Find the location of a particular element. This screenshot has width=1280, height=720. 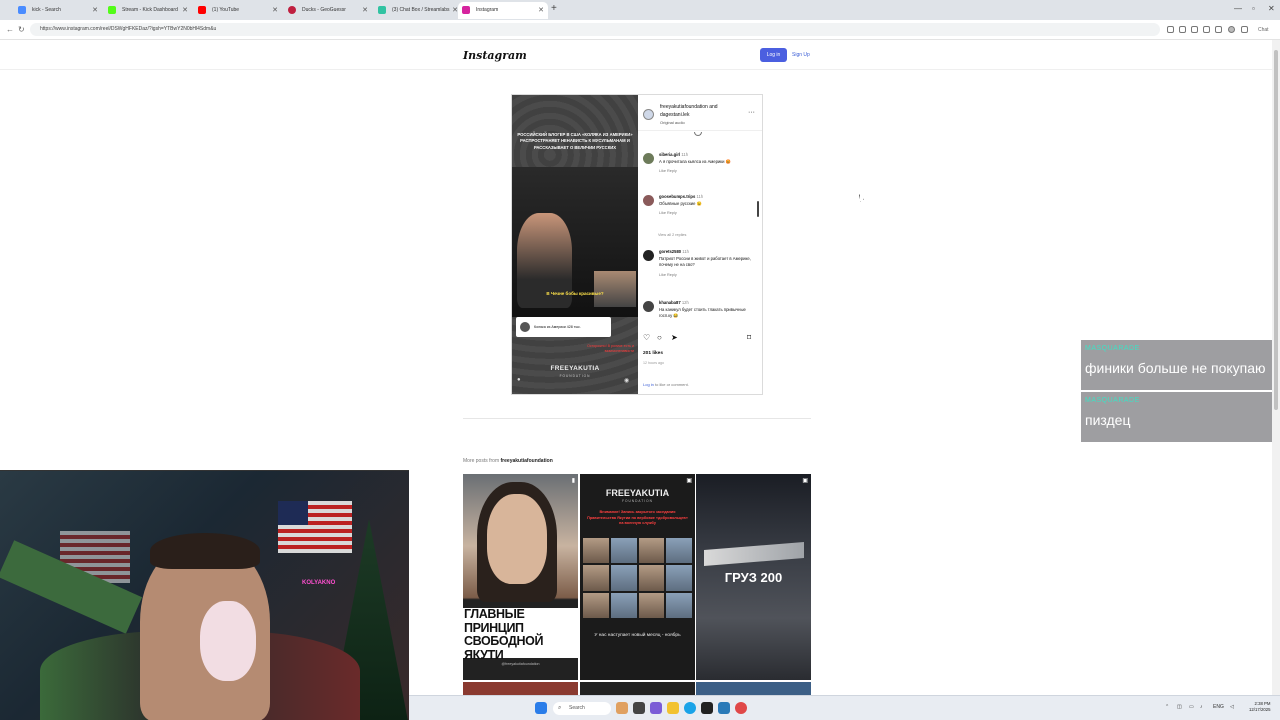

view-replies-link: View all 2 replies is located at coordinates (672, 235).